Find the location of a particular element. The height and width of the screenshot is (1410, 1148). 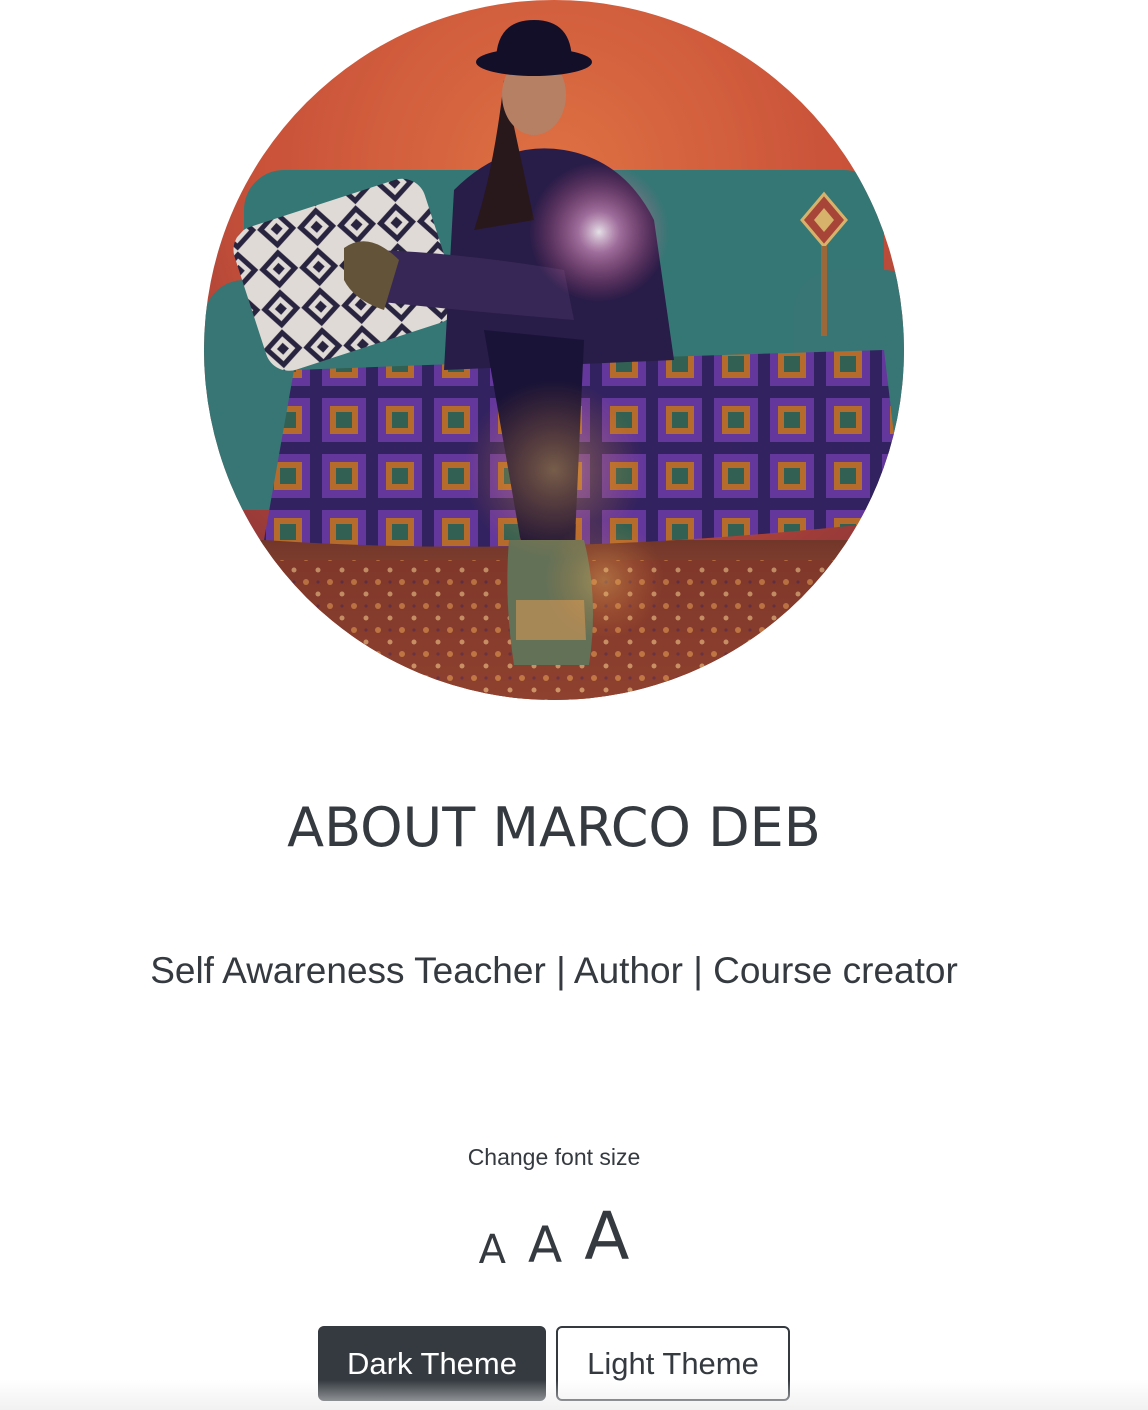

dark-theme-button: Dark Theme is located at coordinates (432, 1363).